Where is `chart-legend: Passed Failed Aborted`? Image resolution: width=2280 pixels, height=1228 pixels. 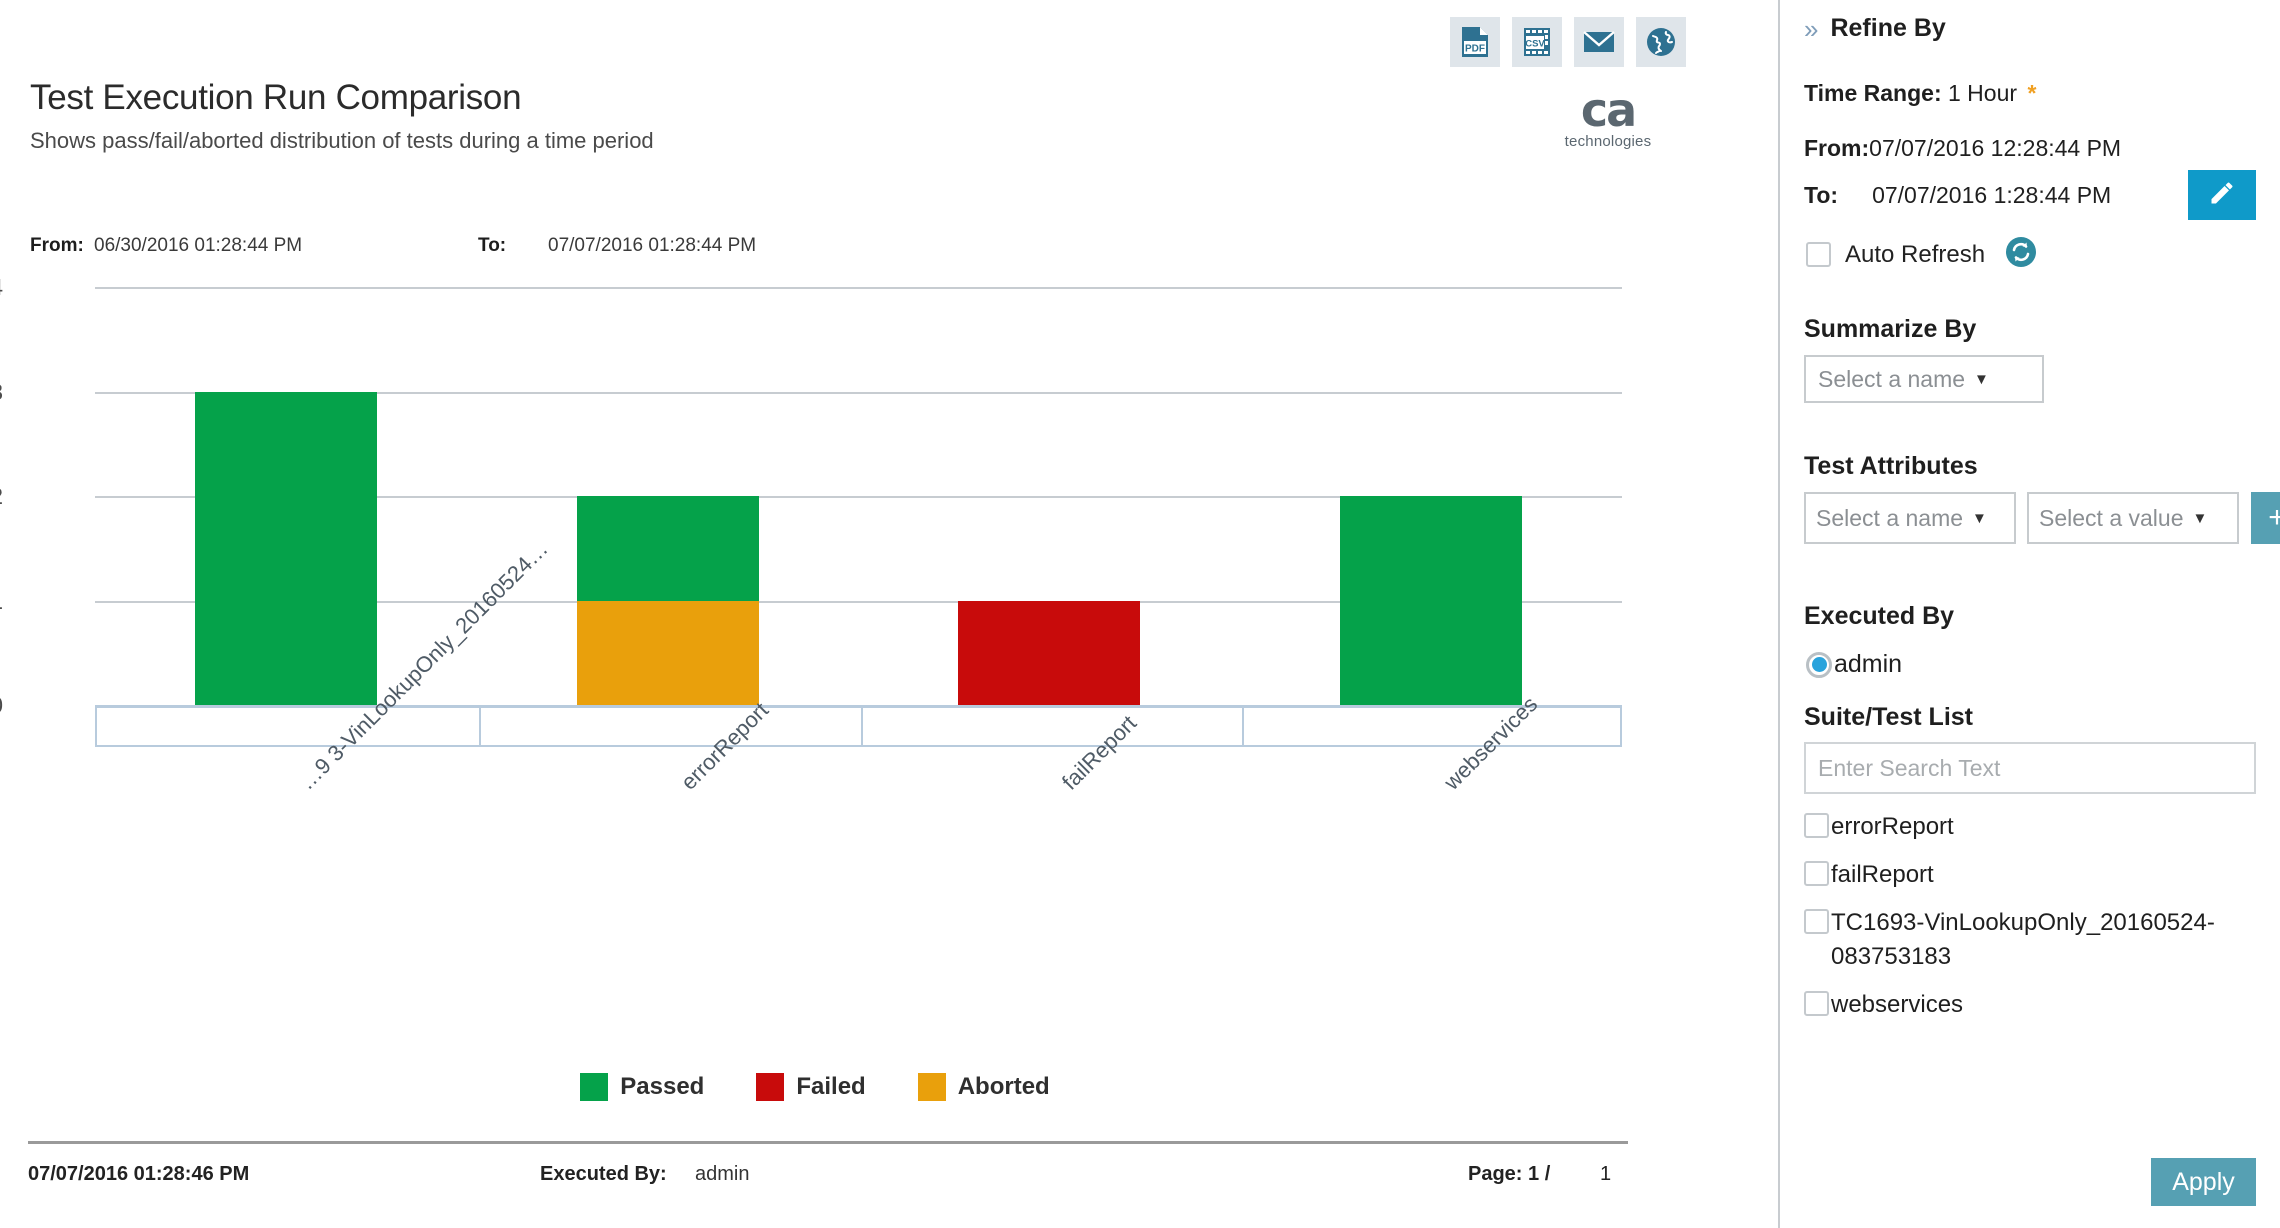
chart-legend: Passed Failed Aborted is located at coordinates (815, 1087).